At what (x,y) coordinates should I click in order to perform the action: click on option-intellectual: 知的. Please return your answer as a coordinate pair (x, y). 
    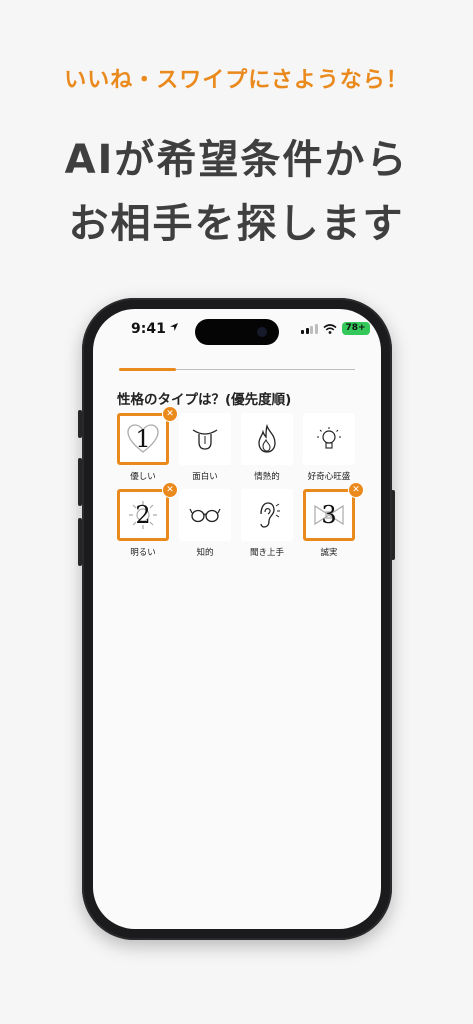
    Looking at the image, I should click on (205, 528).